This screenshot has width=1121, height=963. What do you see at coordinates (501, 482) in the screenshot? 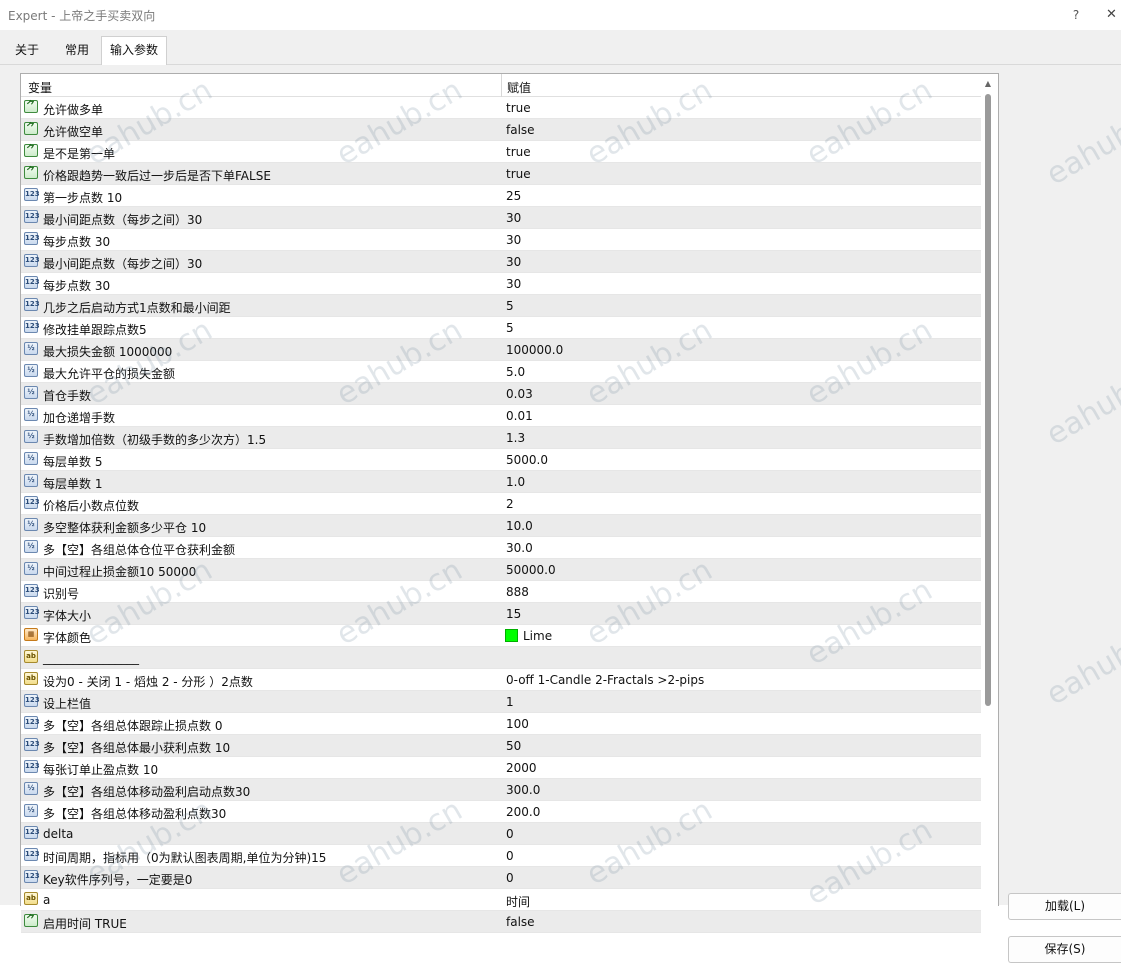
I see `table-row: ½ 每层单数 1 1.0` at bounding box center [501, 482].